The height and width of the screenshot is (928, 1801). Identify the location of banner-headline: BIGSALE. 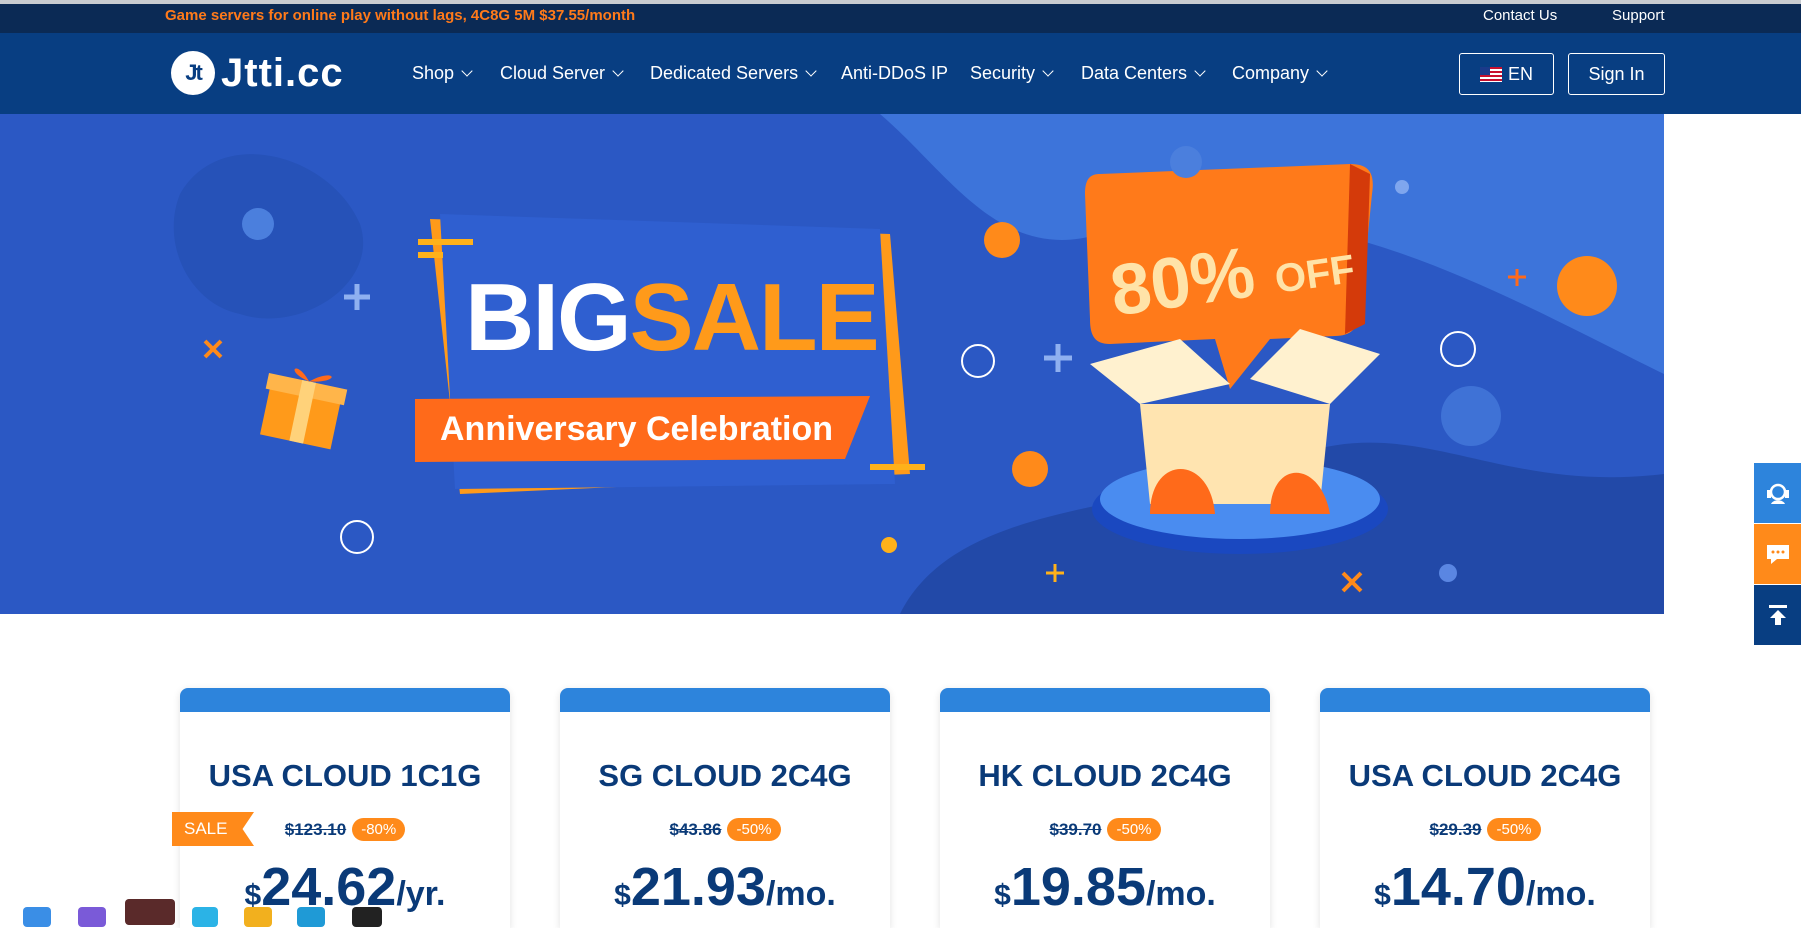
(672, 318).